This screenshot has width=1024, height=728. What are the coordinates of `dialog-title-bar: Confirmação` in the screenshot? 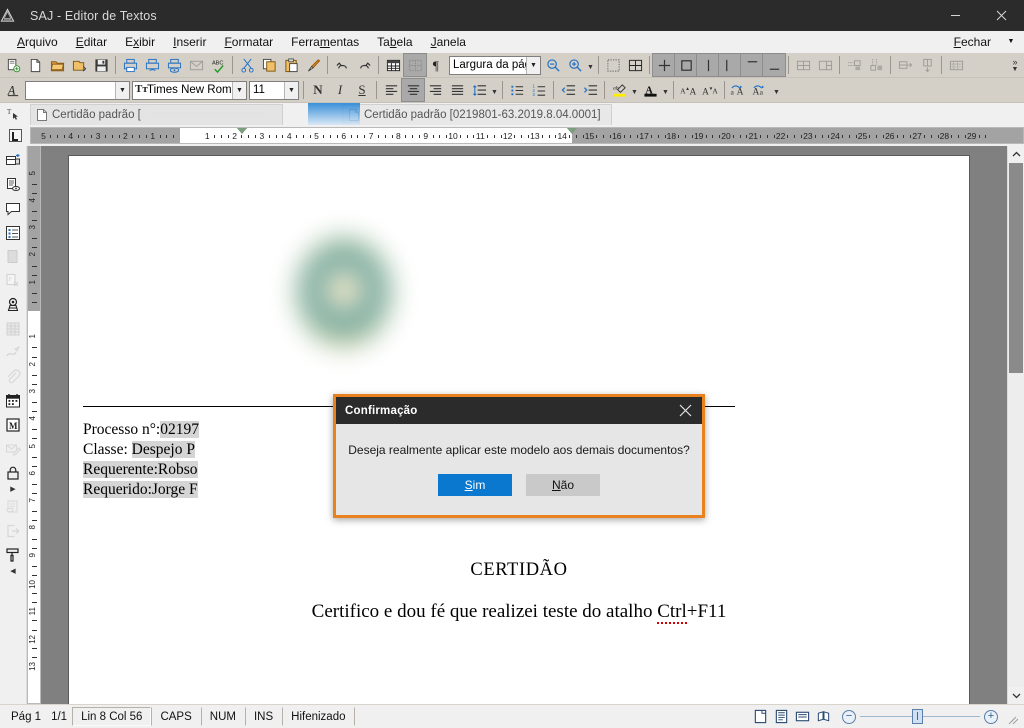 It's located at (519, 410).